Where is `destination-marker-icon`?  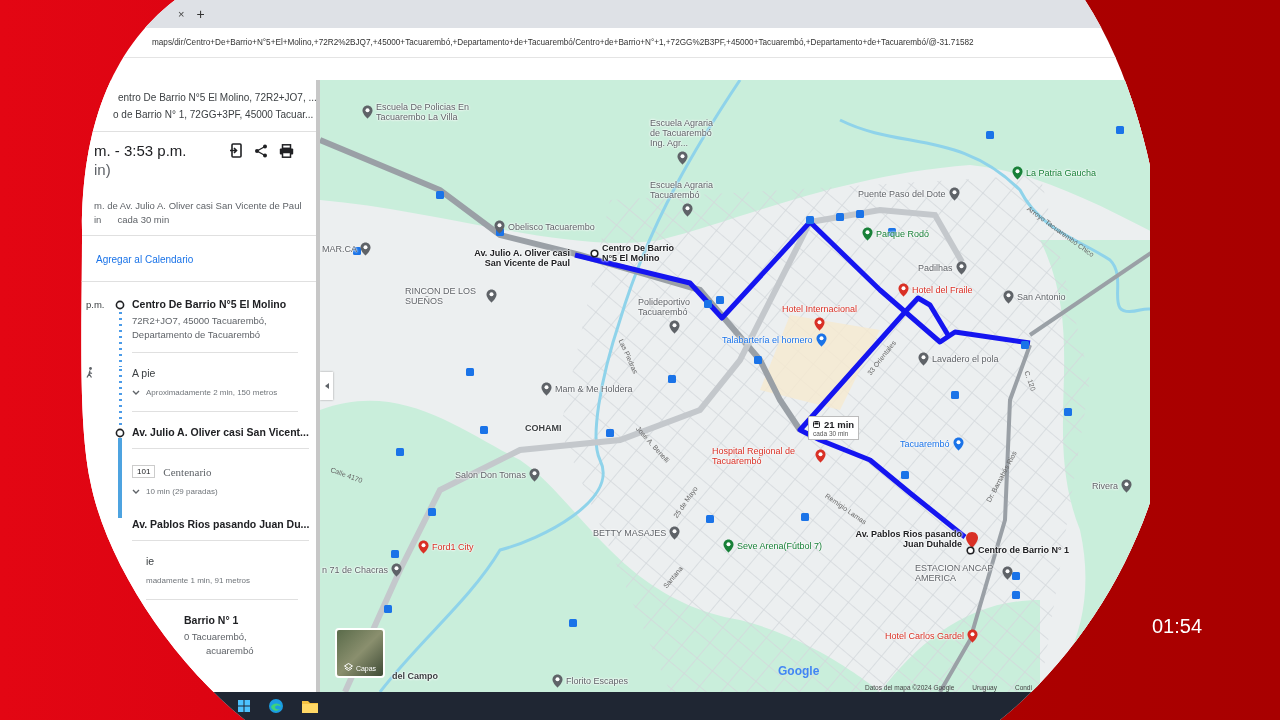 destination-marker-icon is located at coordinates (972, 540).